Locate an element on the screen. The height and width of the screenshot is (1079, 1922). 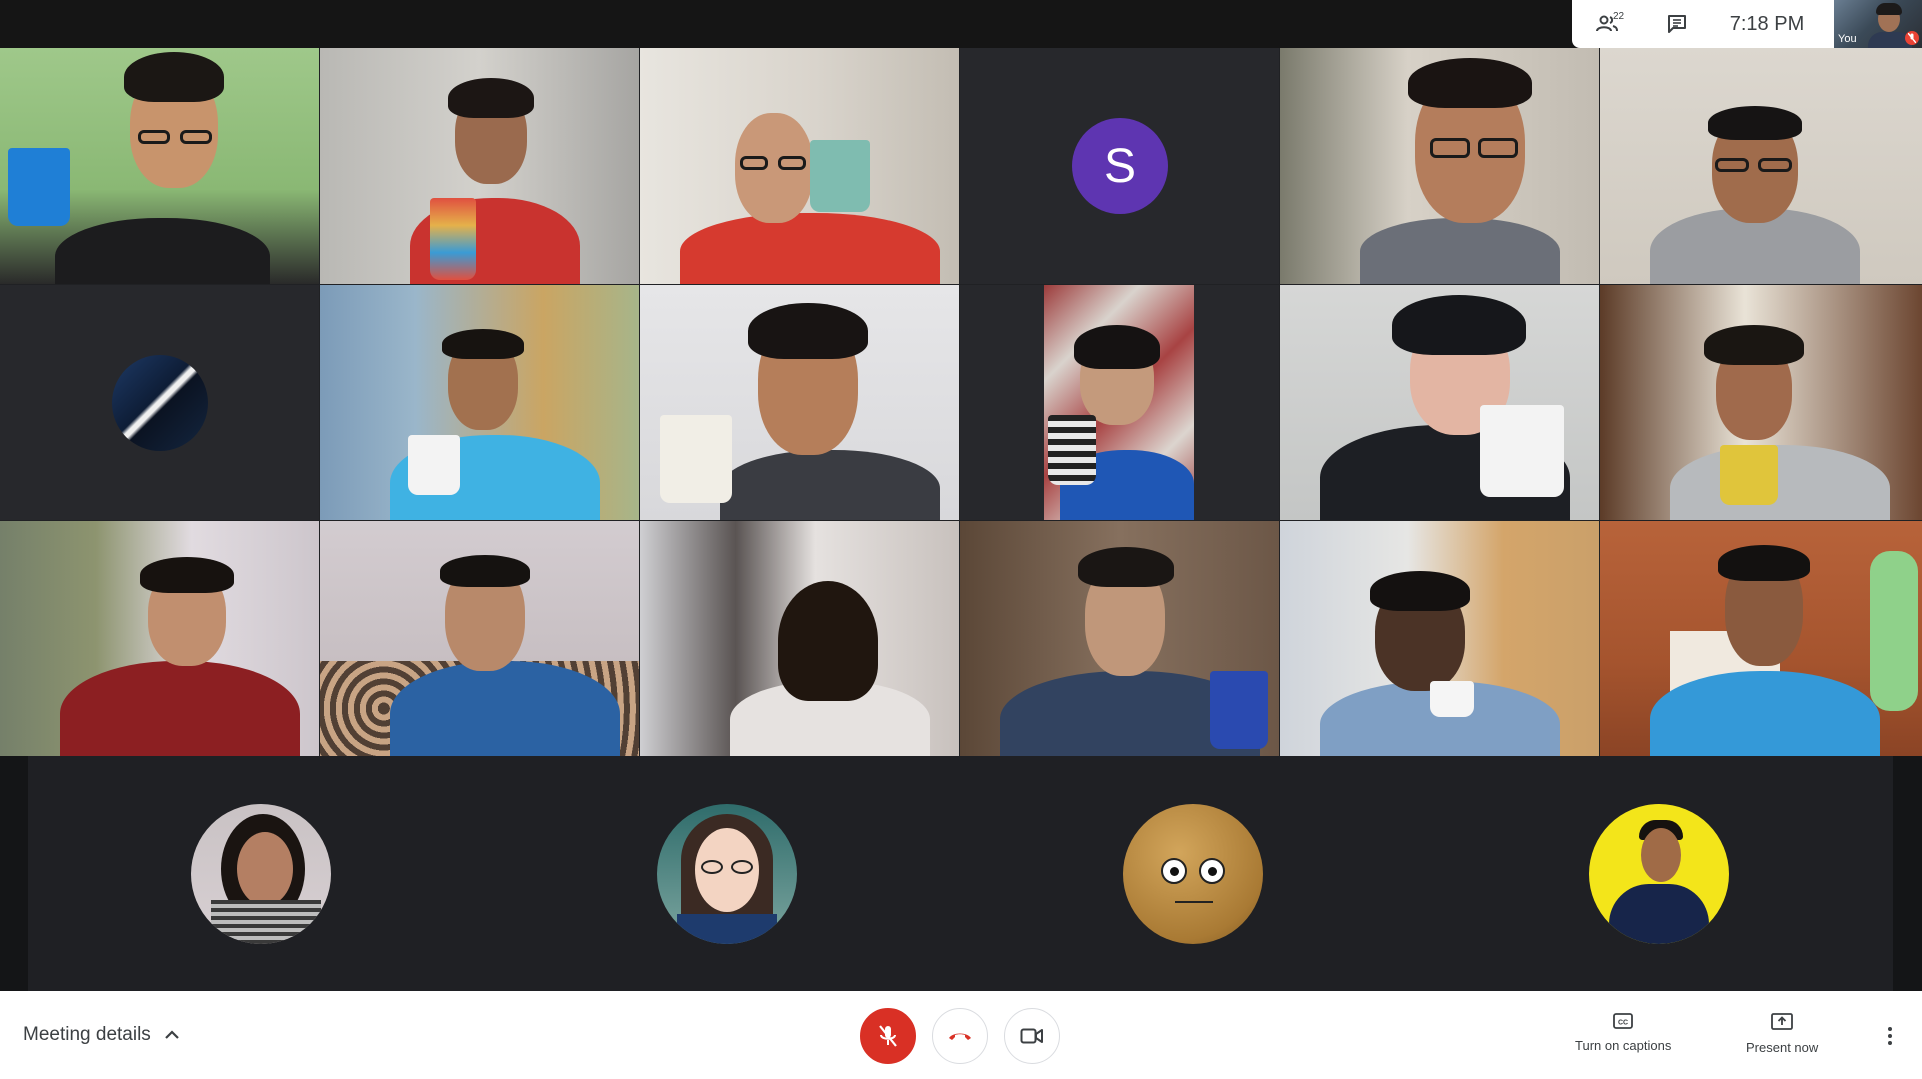
camera-toggle-button is located at coordinates (1032, 1036).